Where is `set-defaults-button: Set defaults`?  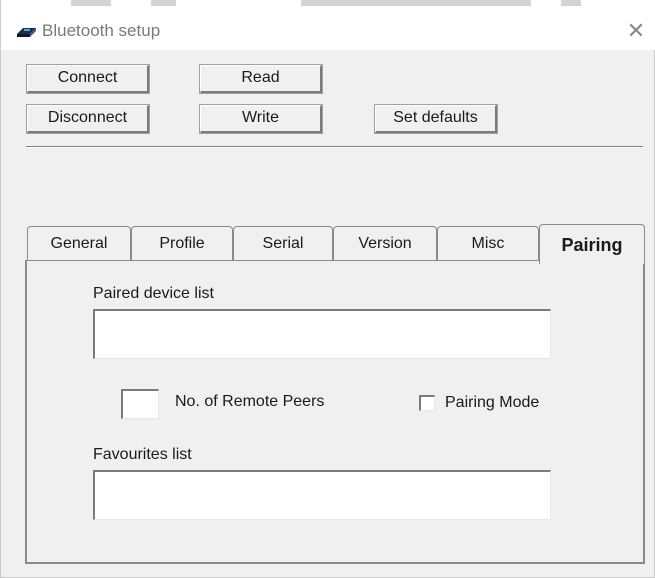 set-defaults-button: Set defaults is located at coordinates (436, 119).